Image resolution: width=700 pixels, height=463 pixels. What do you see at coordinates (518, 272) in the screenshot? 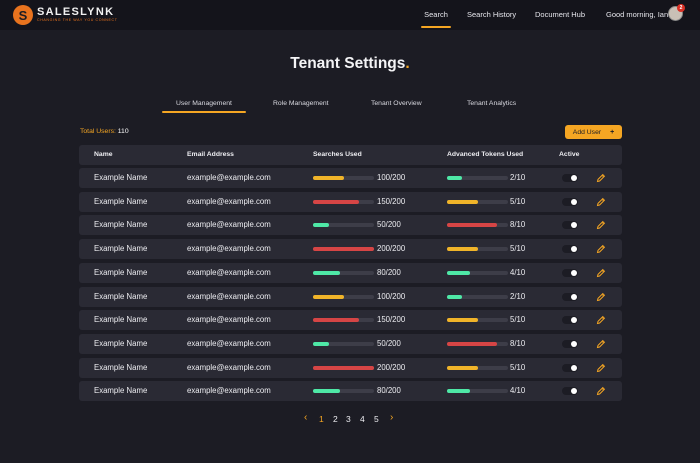
I see `tokens-used-value: 4/10` at bounding box center [518, 272].